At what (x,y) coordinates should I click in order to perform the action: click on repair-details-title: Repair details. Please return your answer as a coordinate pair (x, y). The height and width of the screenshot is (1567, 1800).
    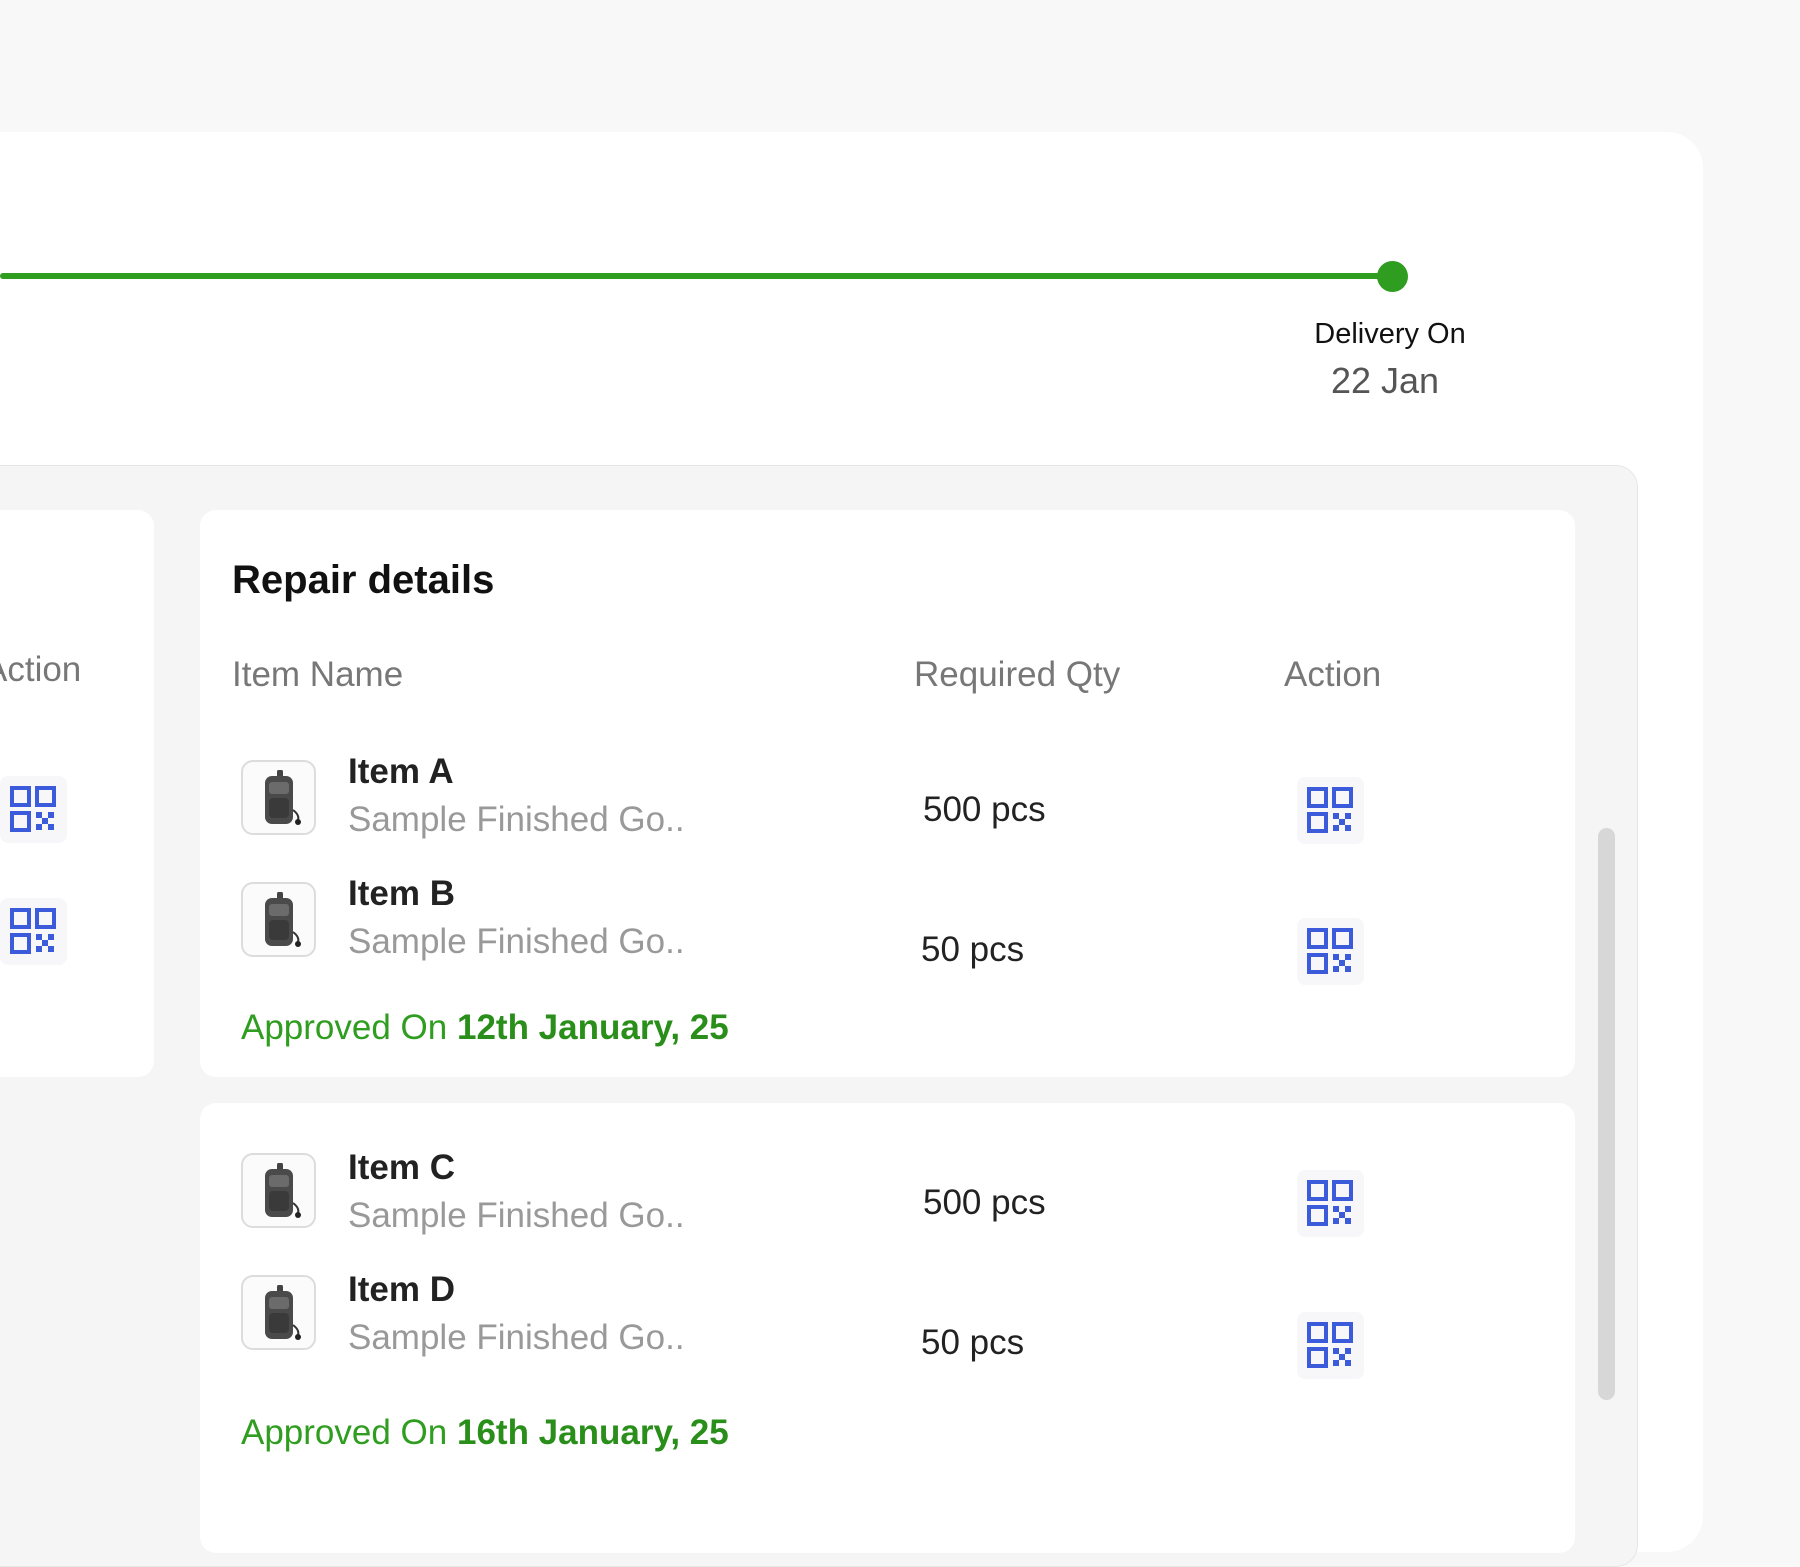
    Looking at the image, I should click on (363, 580).